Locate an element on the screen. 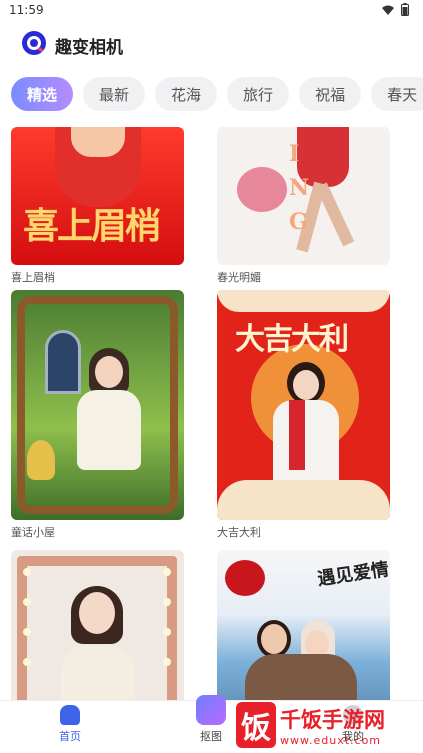 This screenshot has width=423, height=753. watermark-text: 千饭手游网 is located at coordinates (332, 719).